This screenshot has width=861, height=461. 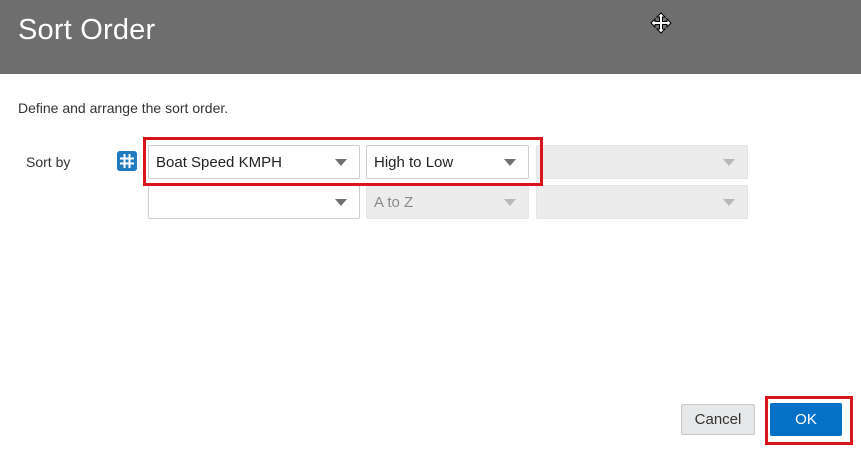 I want to click on sort-order-value: A to Z, so click(x=394, y=202).